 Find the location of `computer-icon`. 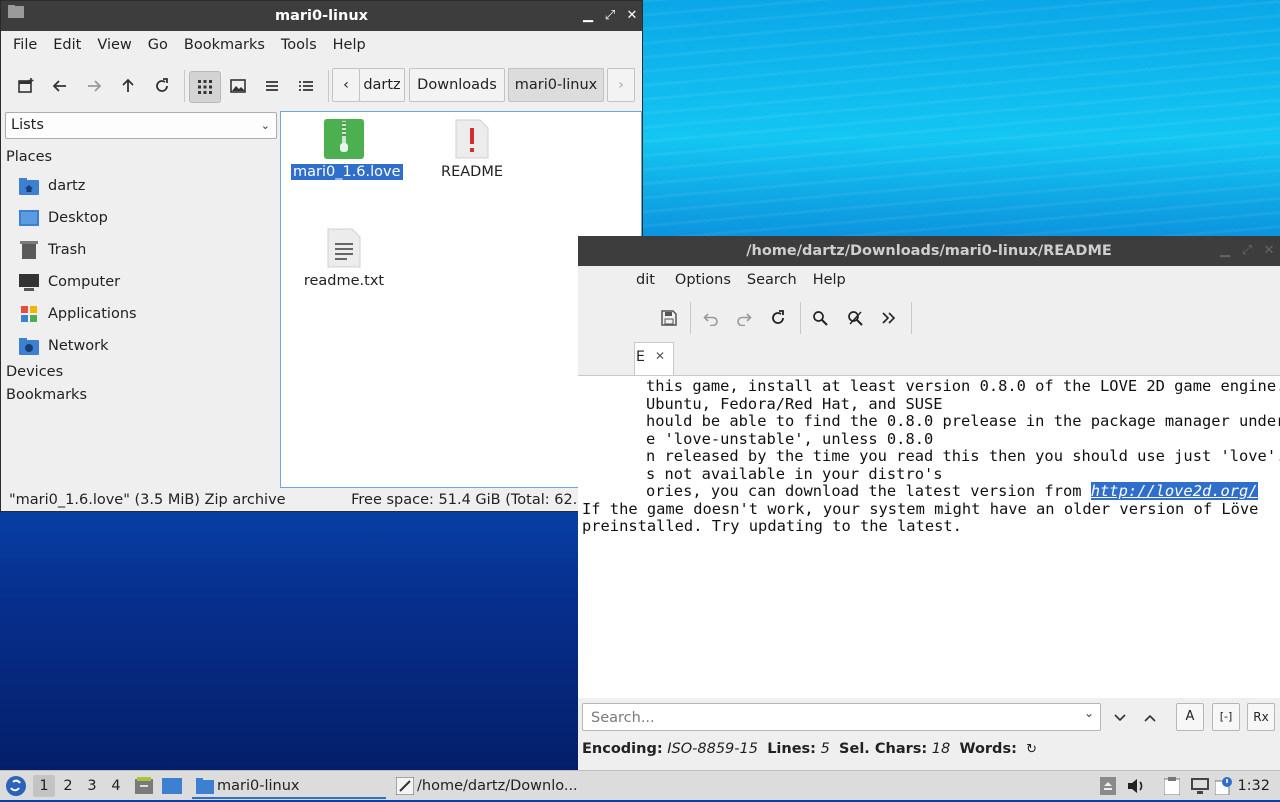

computer-icon is located at coordinates (29, 282).